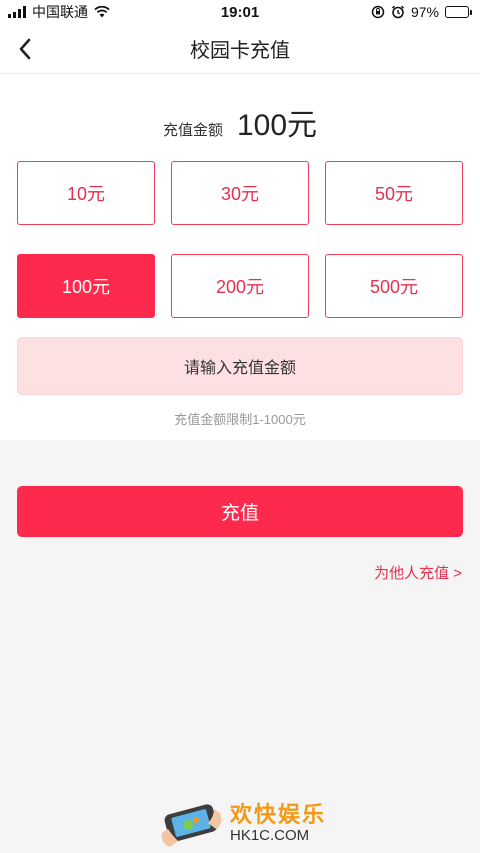 The image size is (480, 853). I want to click on recharge-for-others-link: 为他人充值 >, so click(418, 572).